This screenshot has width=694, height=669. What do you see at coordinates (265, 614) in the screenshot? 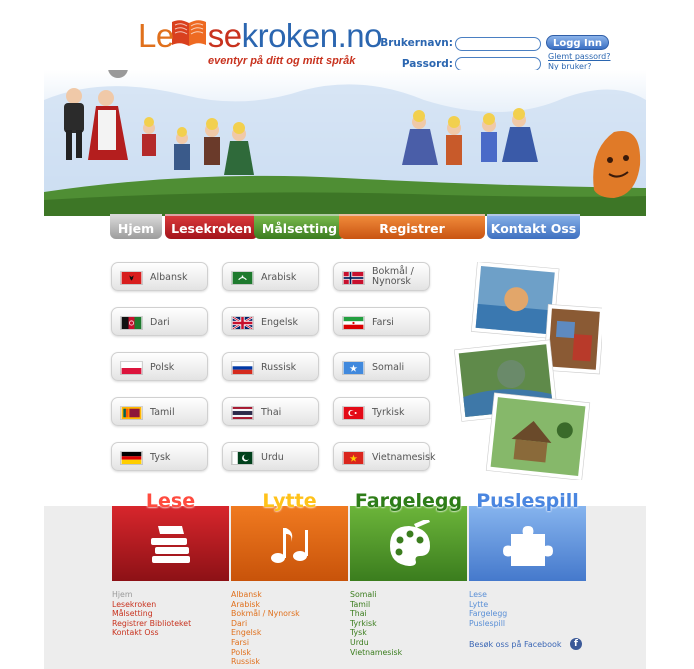
I see `footer-link-language: Bokmål / Nynorsk` at bounding box center [265, 614].